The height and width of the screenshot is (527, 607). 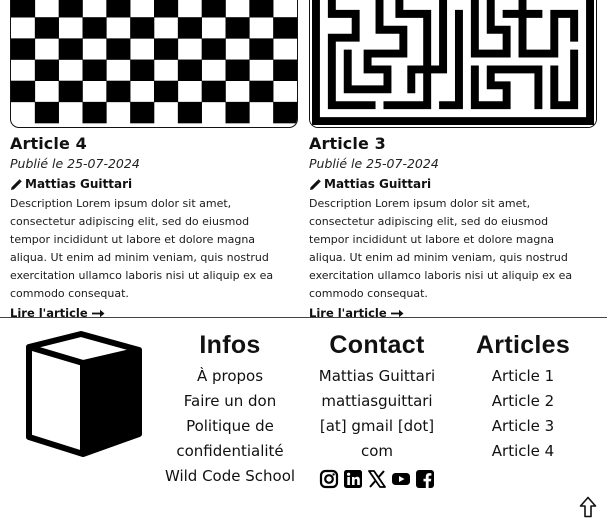 I want to click on footer-contact-heading: Contact, so click(x=377, y=345).